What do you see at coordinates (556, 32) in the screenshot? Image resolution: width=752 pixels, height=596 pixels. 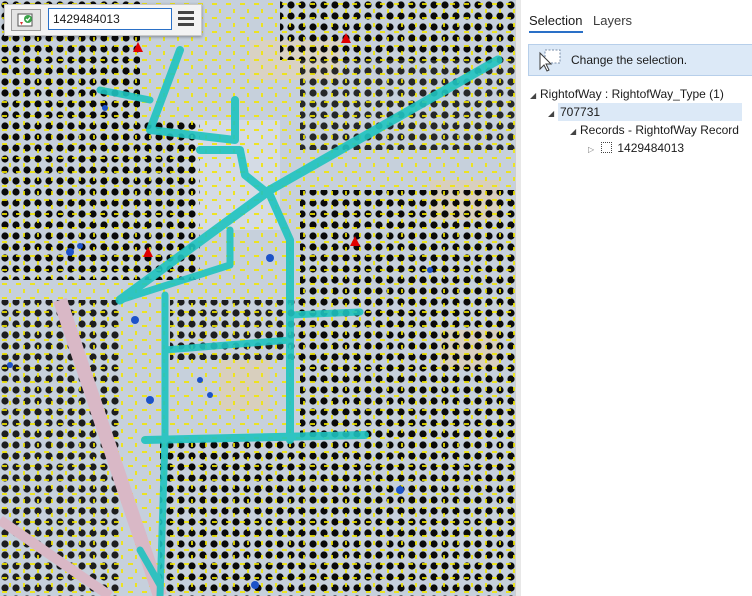 I see `active-tab-indicator` at bounding box center [556, 32].